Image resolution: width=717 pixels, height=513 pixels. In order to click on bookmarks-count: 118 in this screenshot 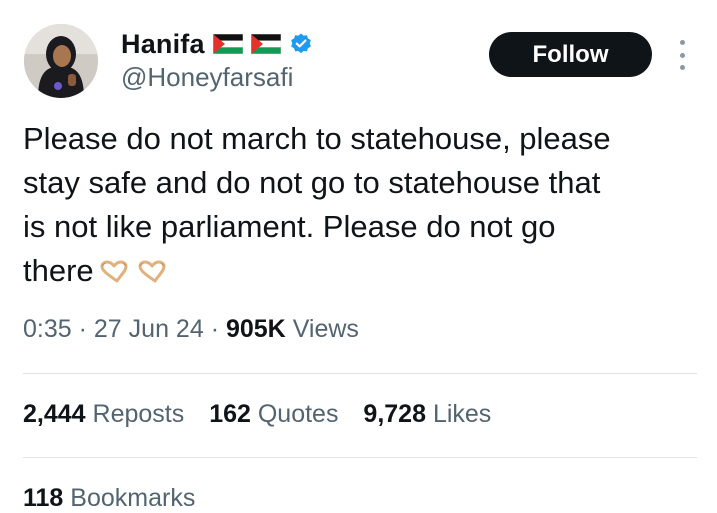, I will do `click(43, 498)`.